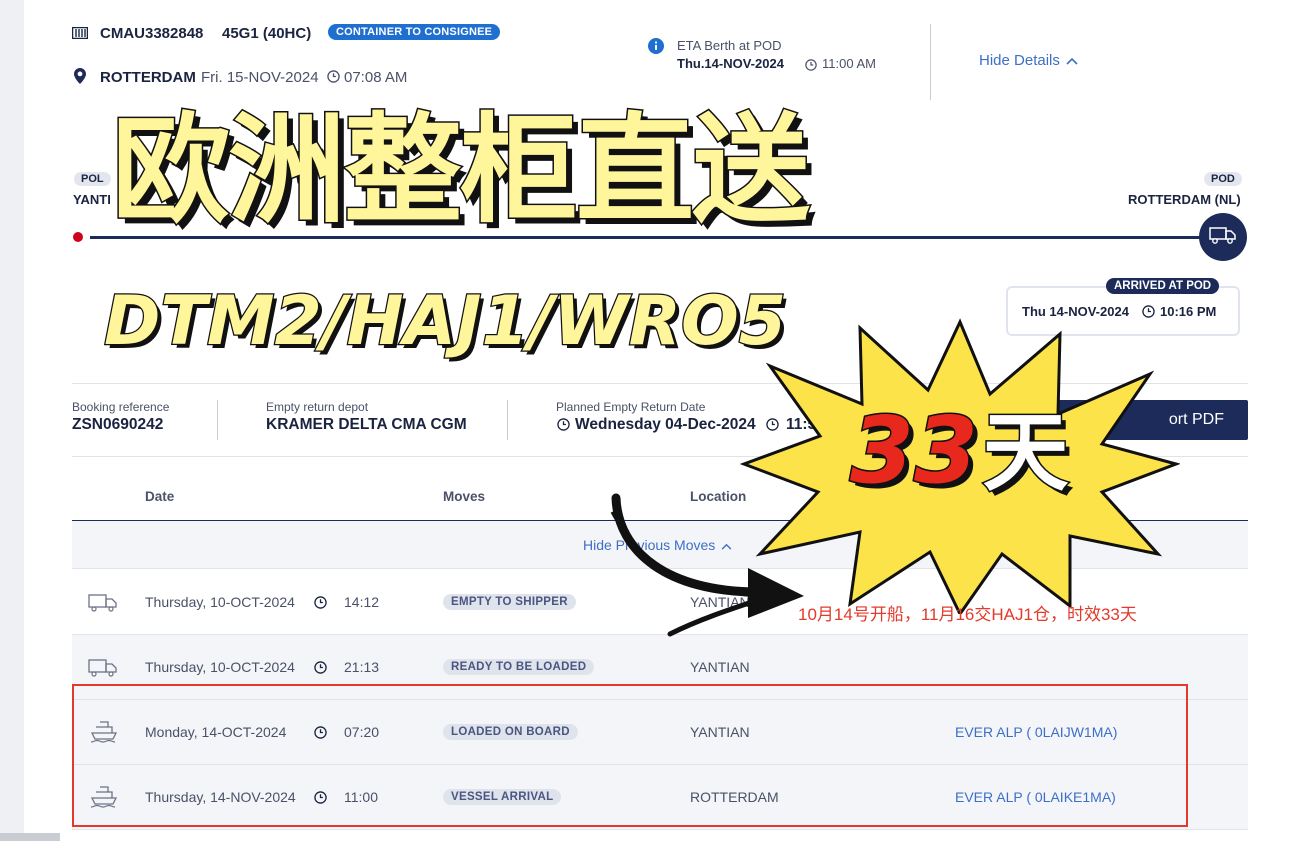 This screenshot has width=1303, height=841. What do you see at coordinates (1184, 199) in the screenshot?
I see `pod-name: ROTTERDAM (NL)` at bounding box center [1184, 199].